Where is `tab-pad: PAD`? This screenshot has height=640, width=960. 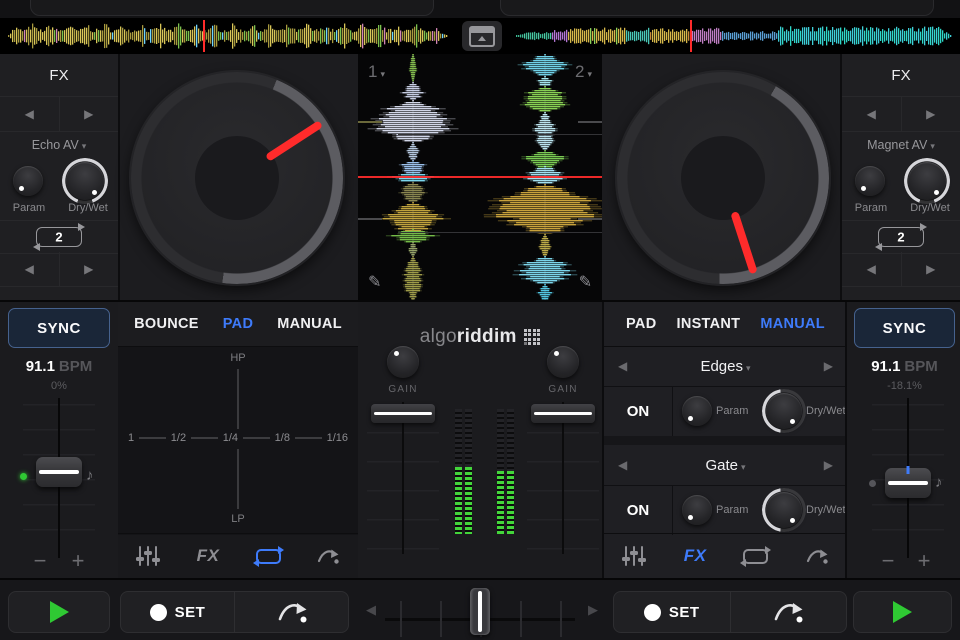
tab-pad: PAD is located at coordinates (238, 324).